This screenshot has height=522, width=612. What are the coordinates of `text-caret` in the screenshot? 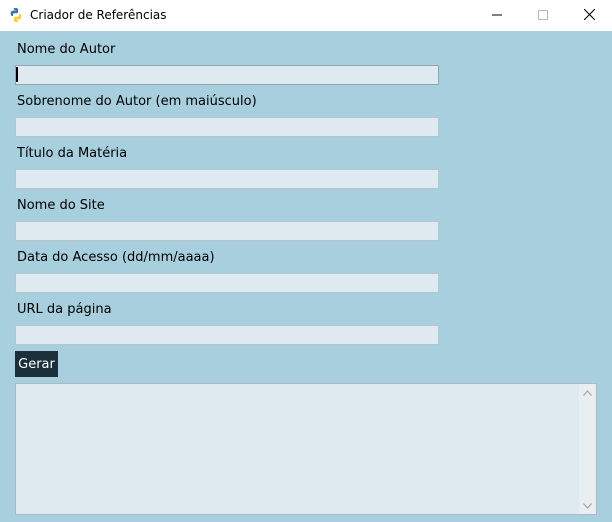 It's located at (17, 74).